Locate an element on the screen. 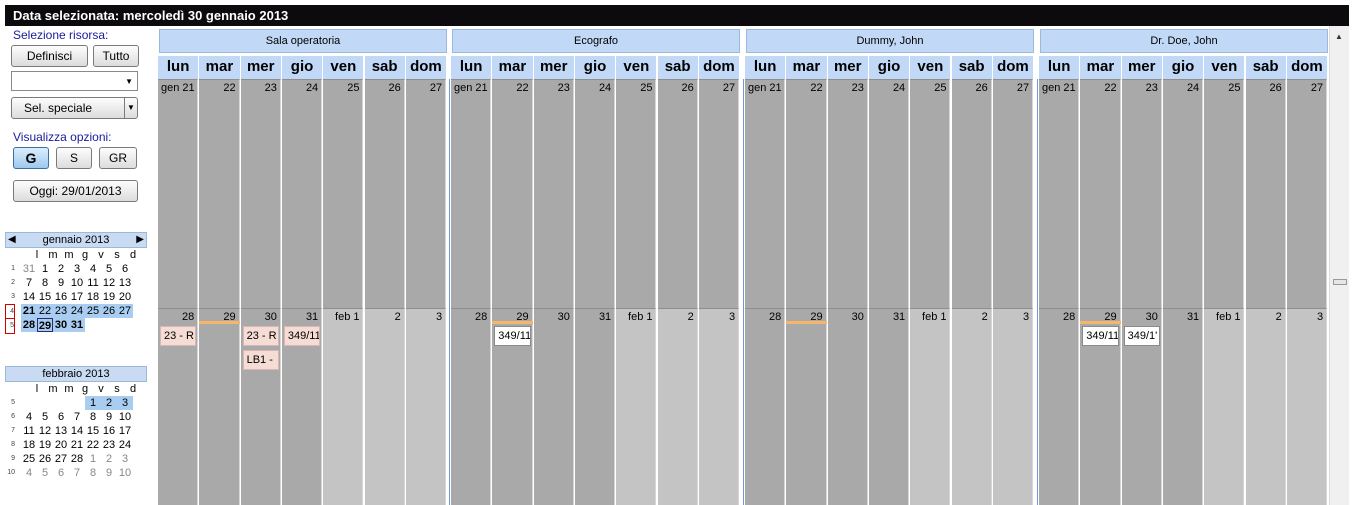 The image size is (1359, 505). calendar-day: 24 is located at coordinates (125, 445).